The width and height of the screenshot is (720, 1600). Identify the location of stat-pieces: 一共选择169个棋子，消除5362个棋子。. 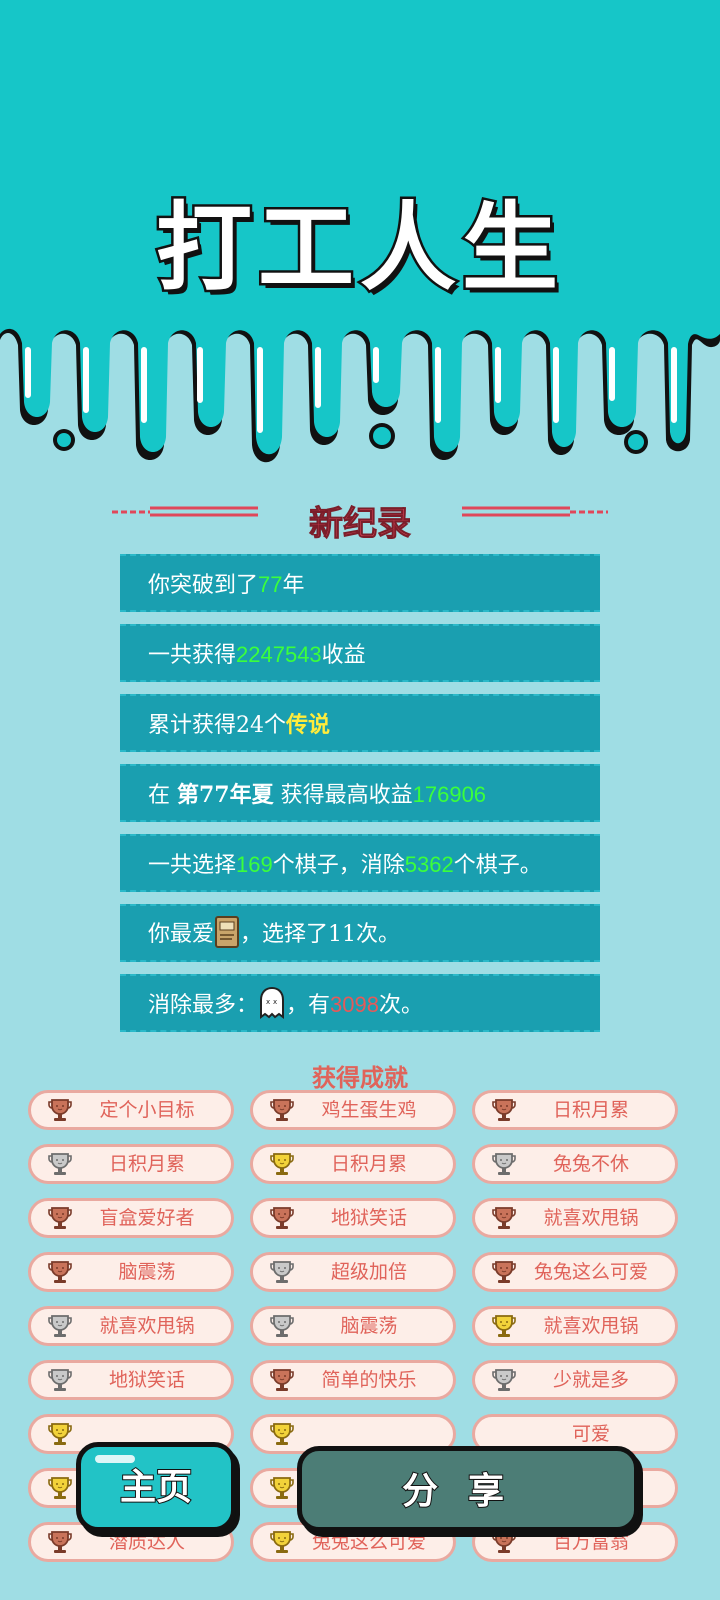
(360, 863).